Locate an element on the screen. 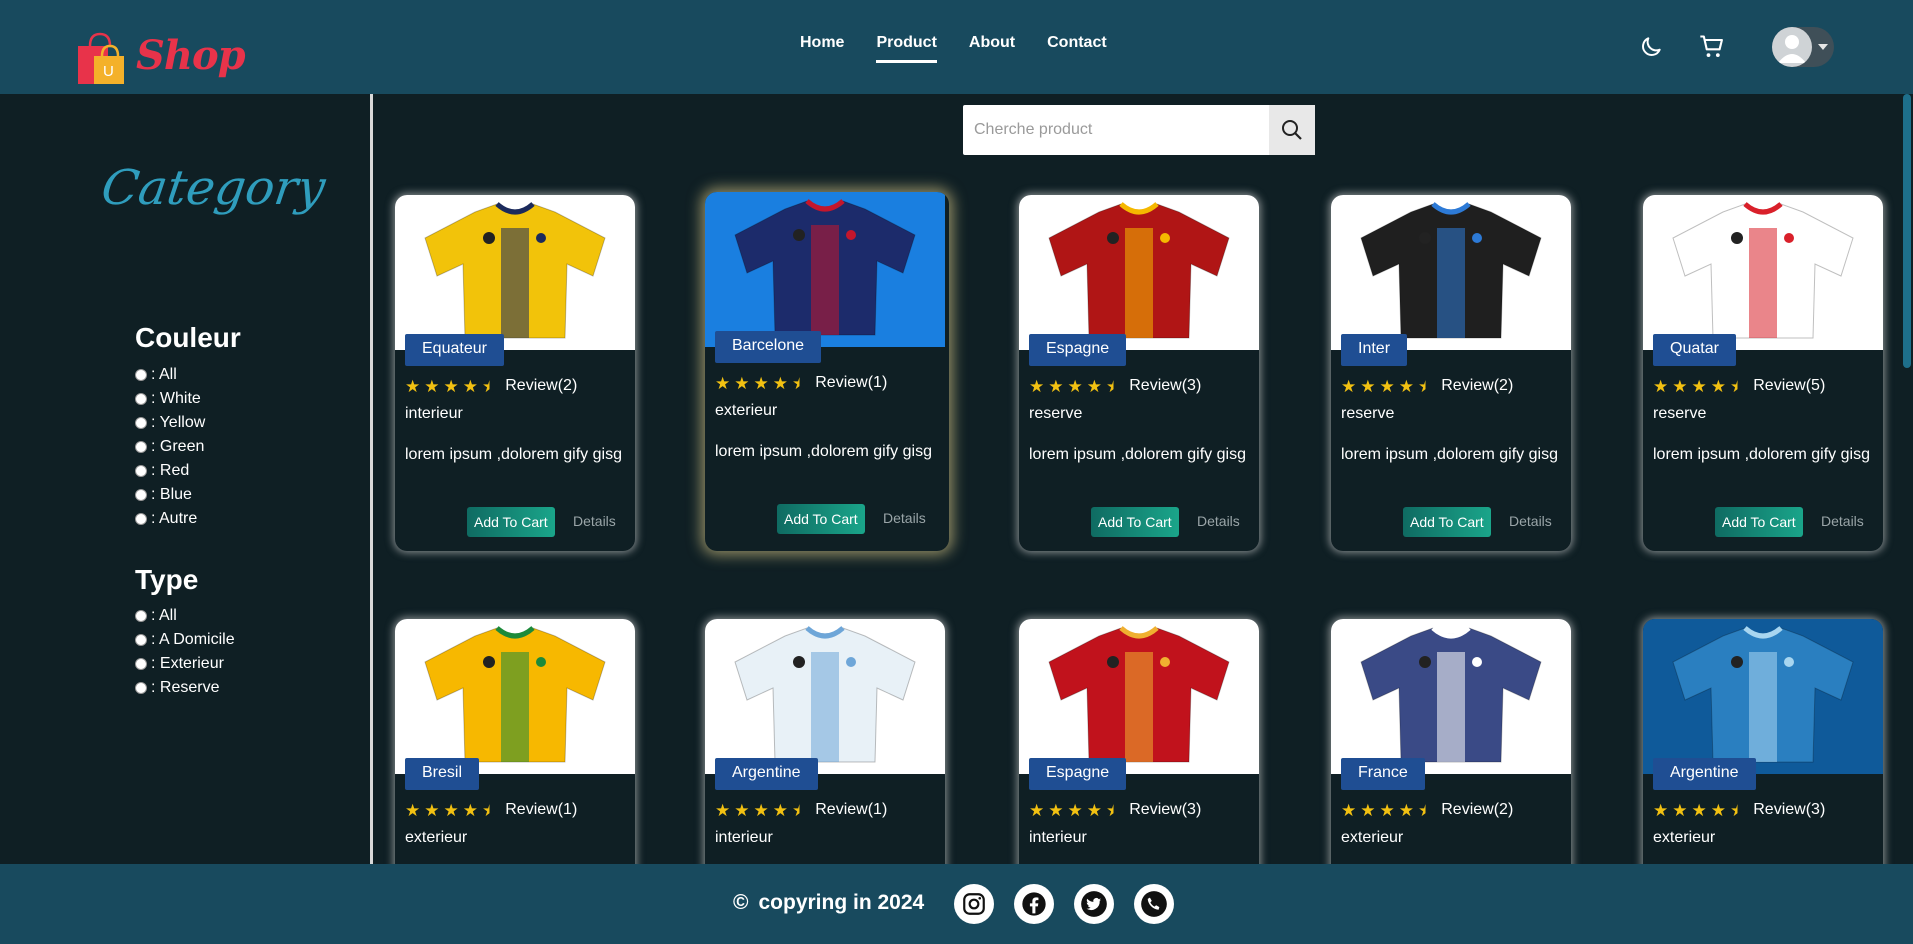 The image size is (1913, 944). team-badge: Argentine is located at coordinates (766, 774).